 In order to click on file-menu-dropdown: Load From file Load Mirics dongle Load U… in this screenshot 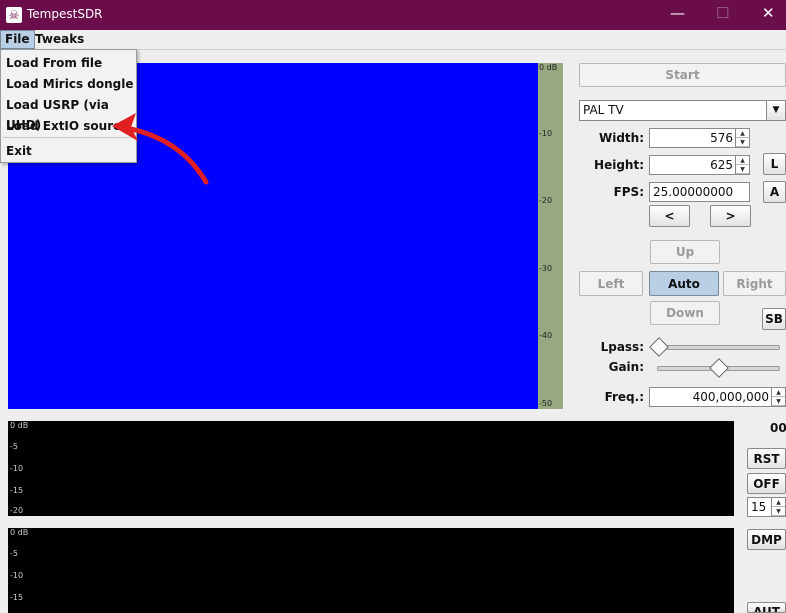, I will do `click(68, 106)`.